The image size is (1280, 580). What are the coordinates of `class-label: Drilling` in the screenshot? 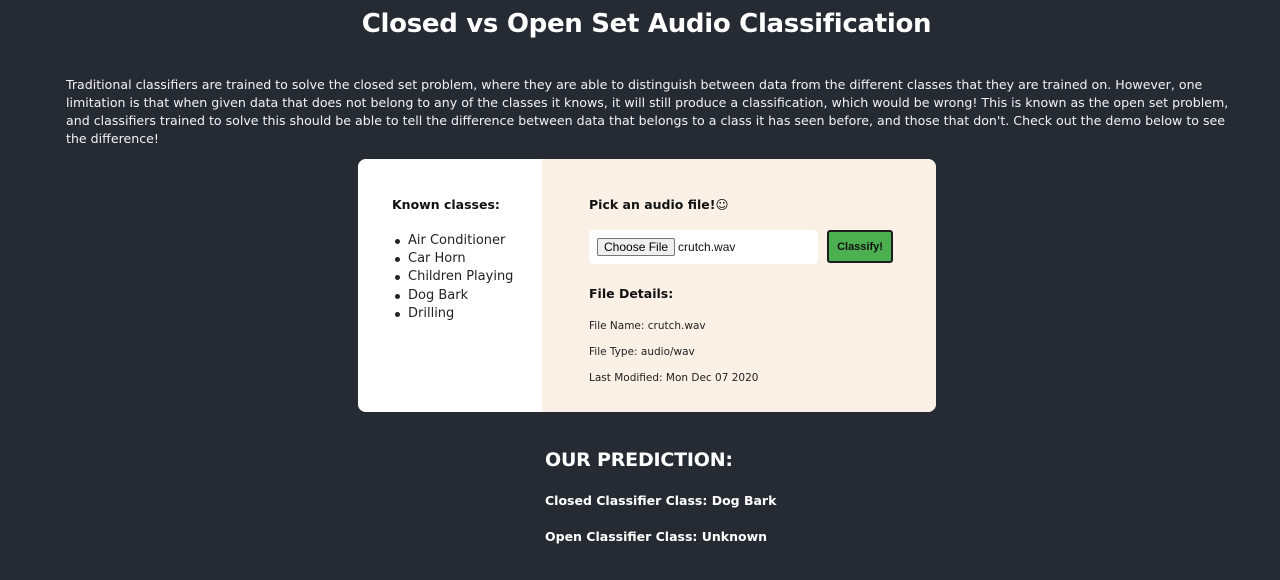 It's located at (431, 313).